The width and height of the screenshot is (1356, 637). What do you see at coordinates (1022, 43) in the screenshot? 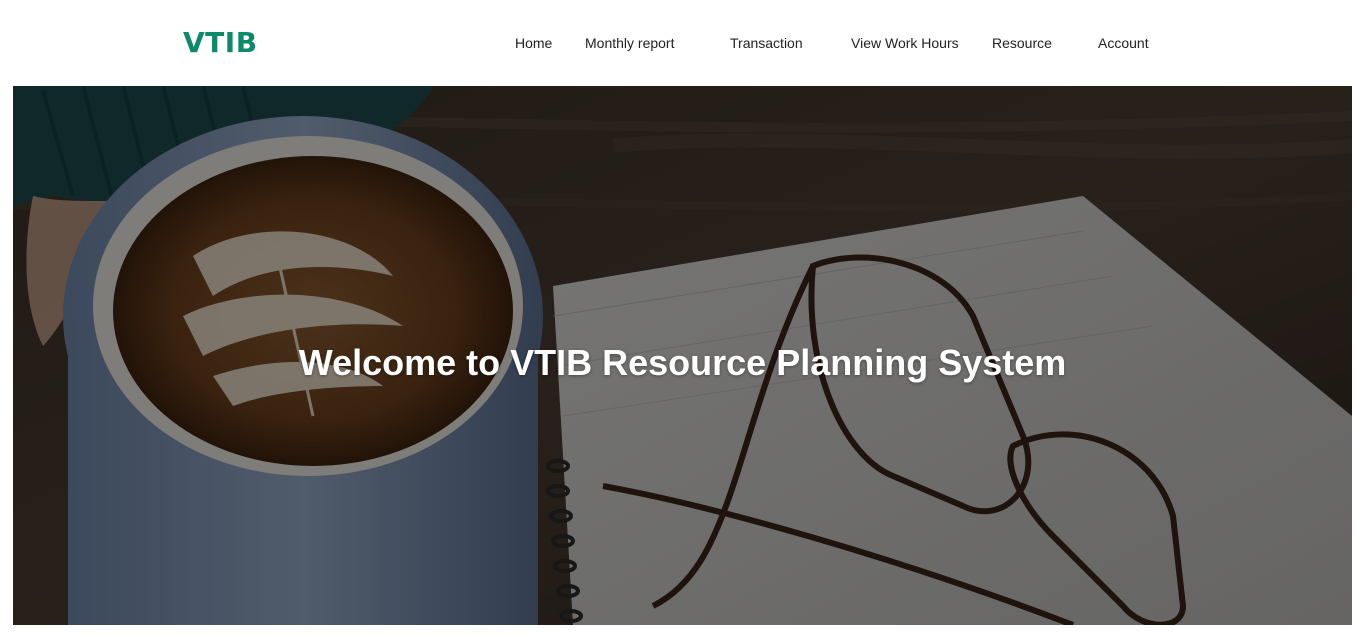
I see `nav-item-resource: Resource` at bounding box center [1022, 43].